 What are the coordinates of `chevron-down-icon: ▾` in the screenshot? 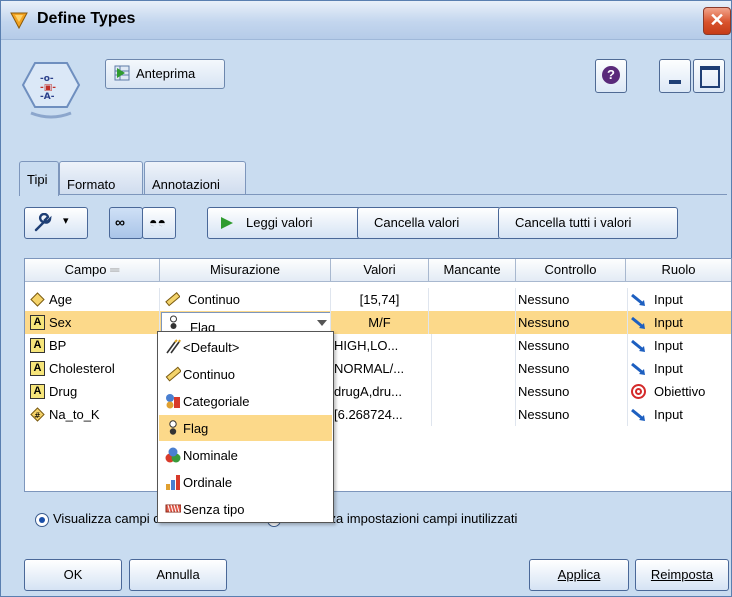 It's located at (66, 221).